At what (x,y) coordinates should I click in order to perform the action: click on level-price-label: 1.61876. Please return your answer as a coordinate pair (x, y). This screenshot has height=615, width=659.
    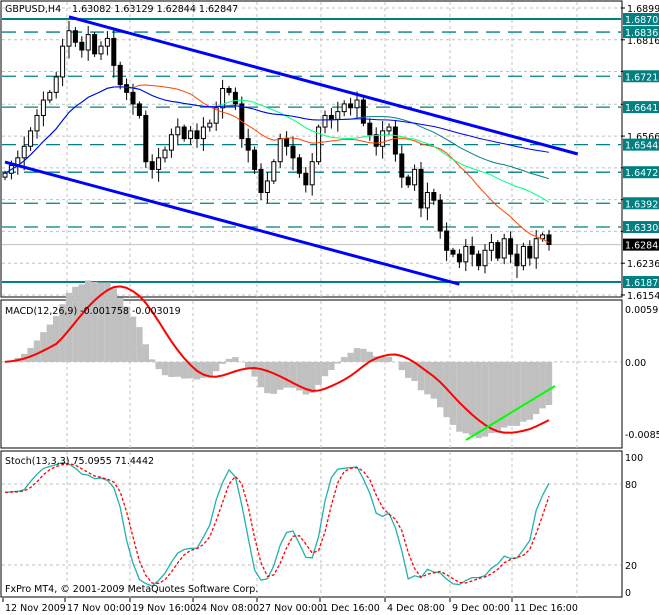
    Looking at the image, I should click on (642, 283).